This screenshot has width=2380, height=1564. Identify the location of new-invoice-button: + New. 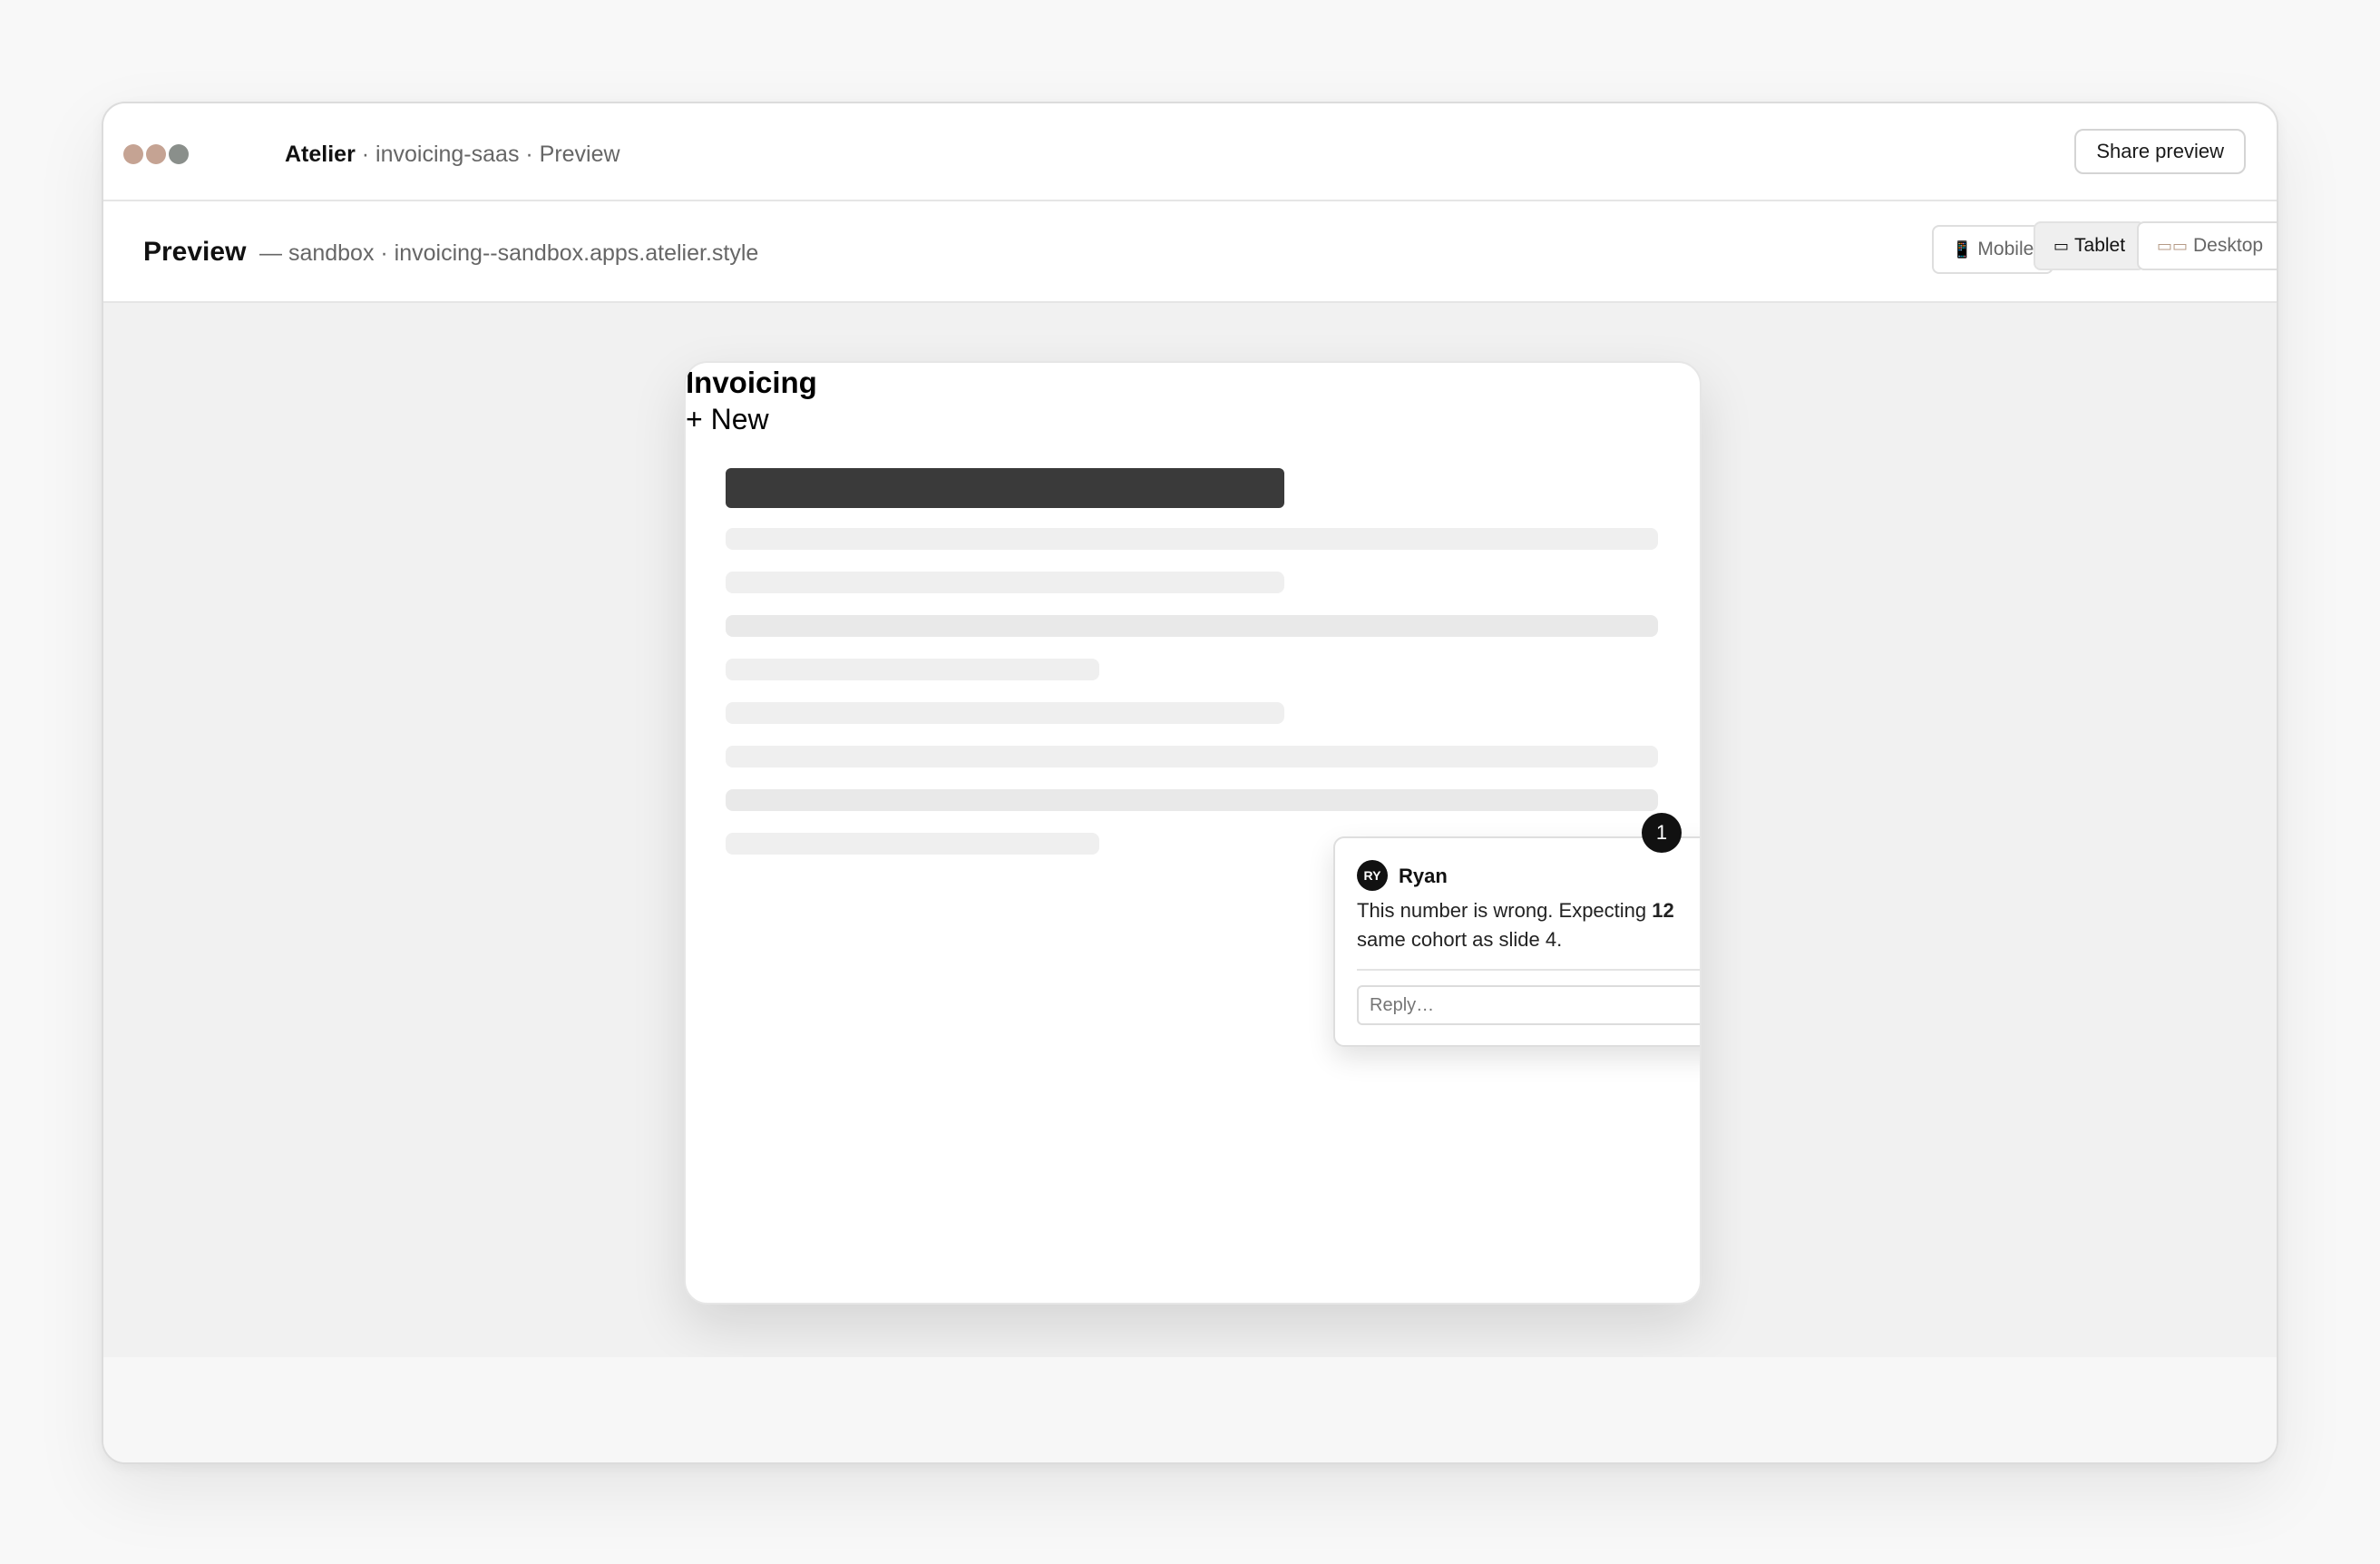
(727, 419).